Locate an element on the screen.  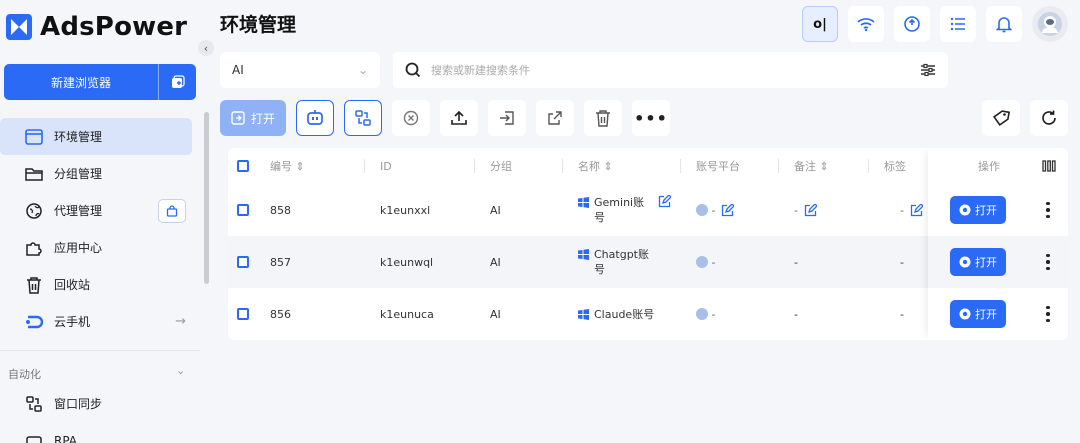
user-avatar is located at coordinates (1050, 24).